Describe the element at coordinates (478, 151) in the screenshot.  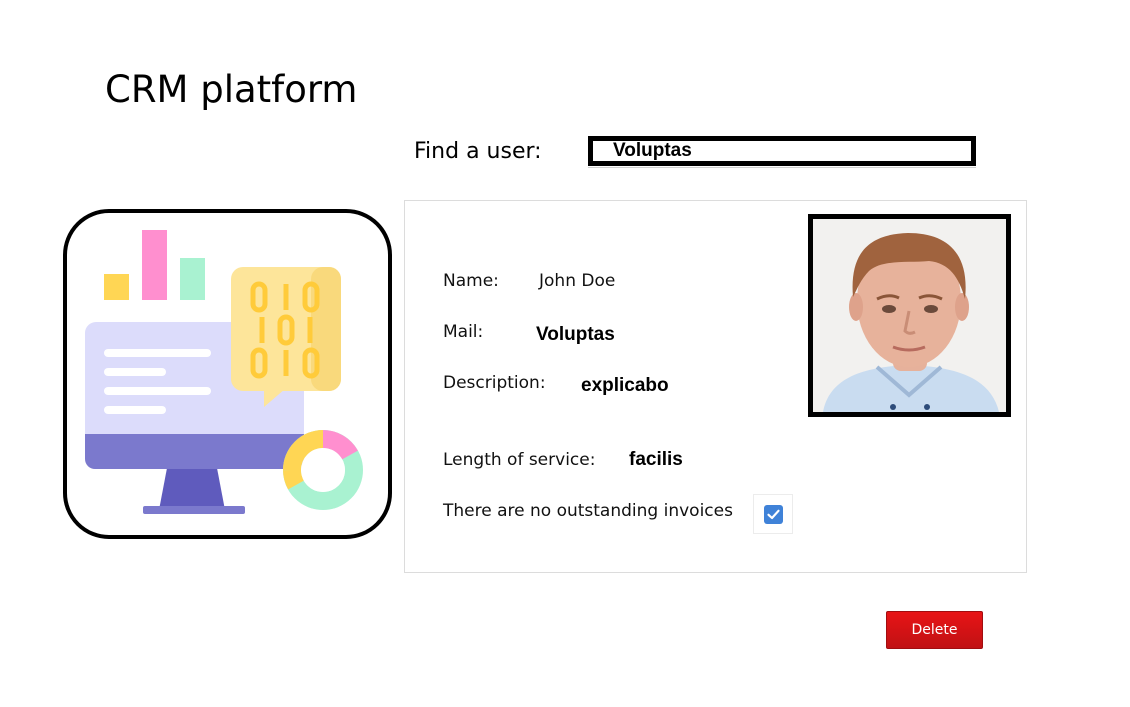
I see `search-label: Find a user:` at that location.